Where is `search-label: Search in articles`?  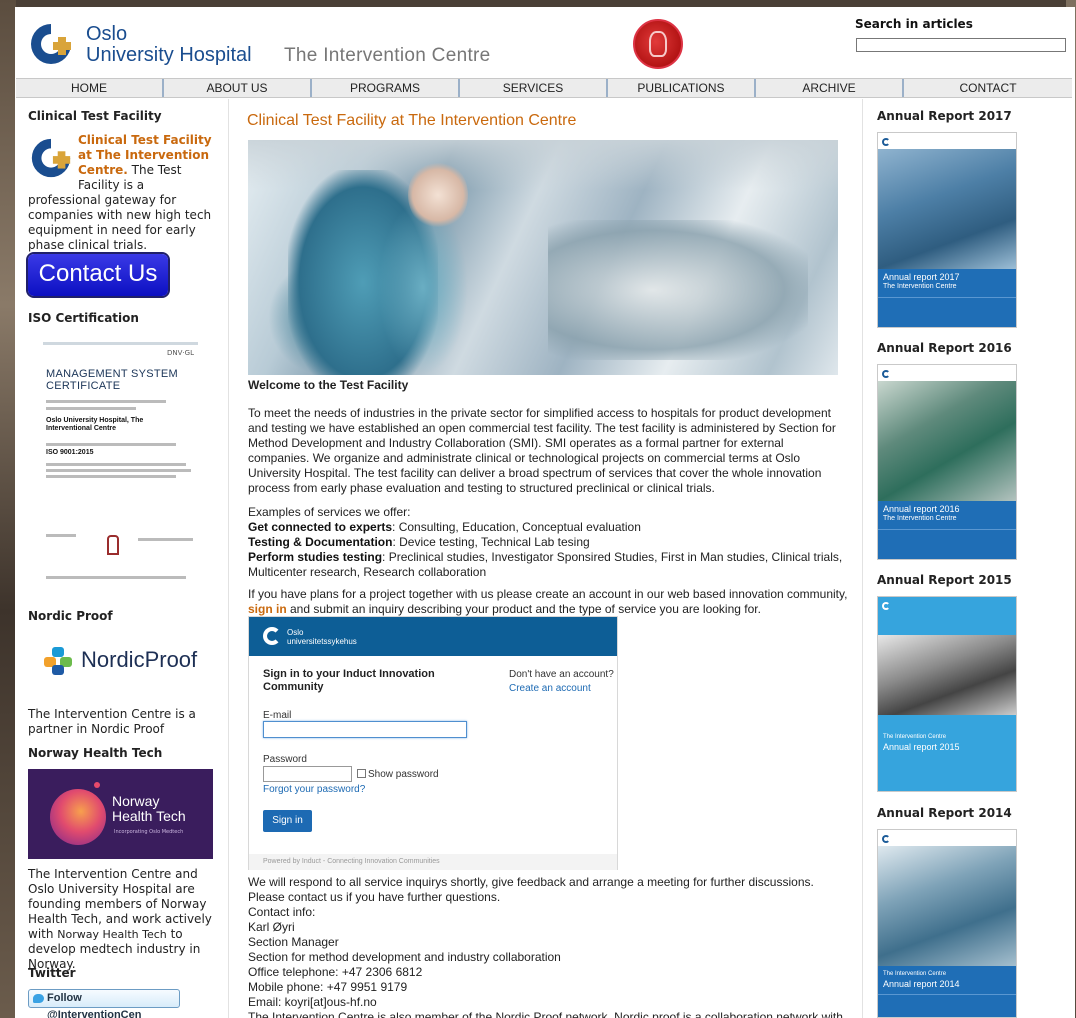
search-label: Search in articles is located at coordinates (914, 24).